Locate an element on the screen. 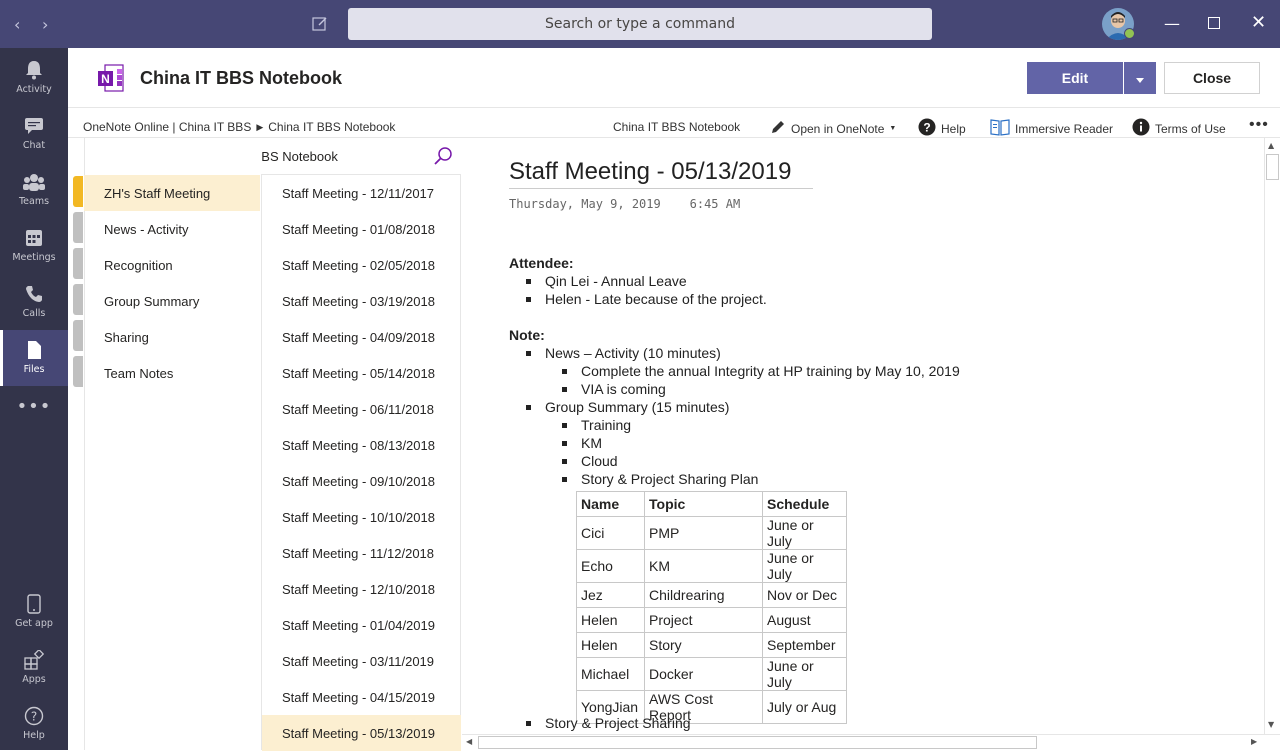  horizontal-scrollbar: ◀ ▶ is located at coordinates (871, 742).